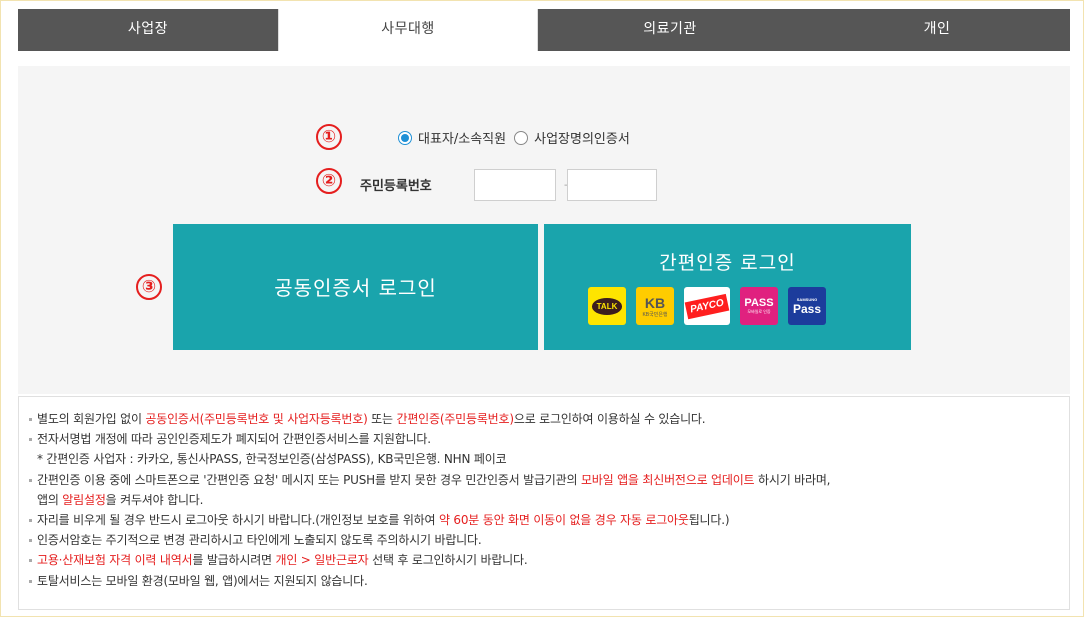 This screenshot has width=1086, height=619. Describe the element at coordinates (937, 30) in the screenshot. I see `tab-individual: 개인` at that location.